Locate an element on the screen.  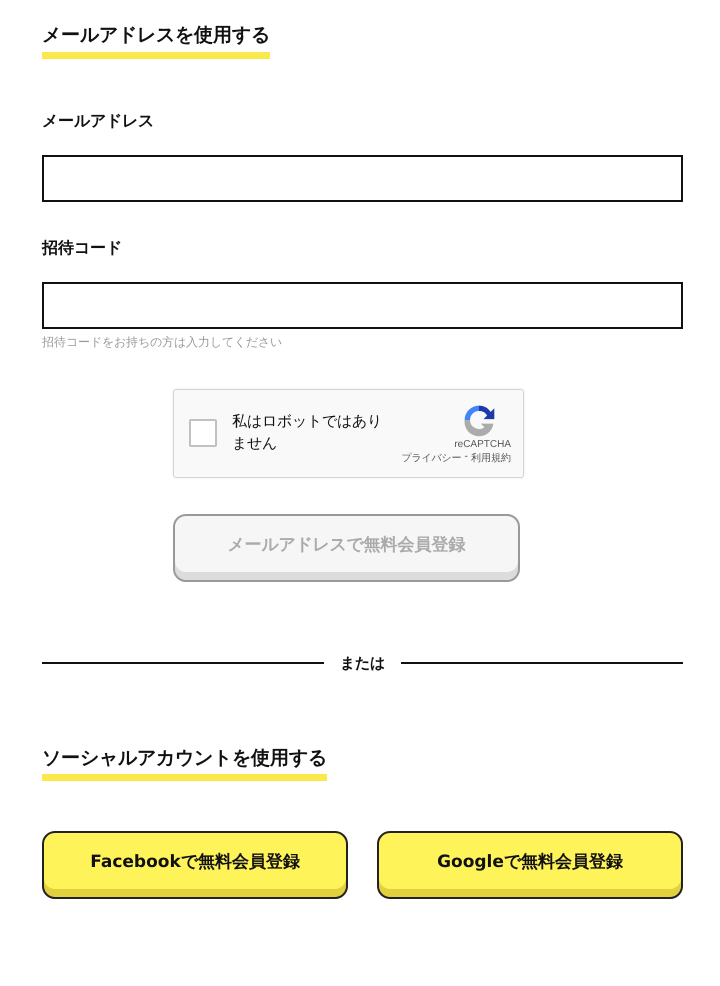
checkbox is located at coordinates (203, 433).